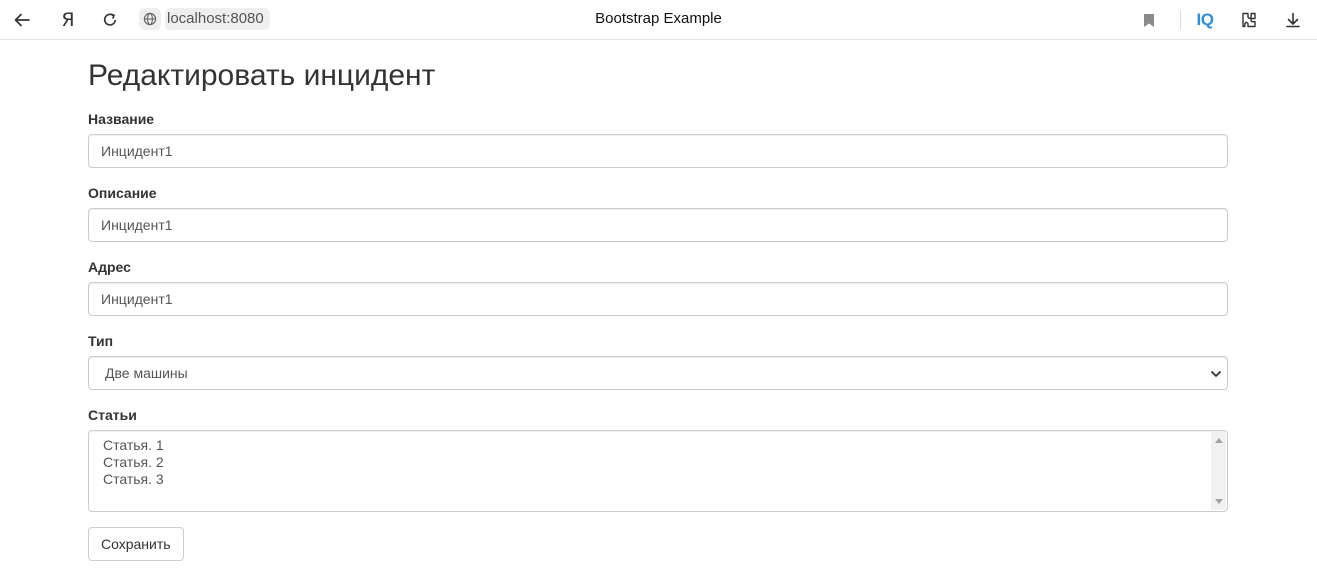 This screenshot has width=1317, height=573. Describe the element at coordinates (1218, 471) in the screenshot. I see `articles-scrollbar` at that location.